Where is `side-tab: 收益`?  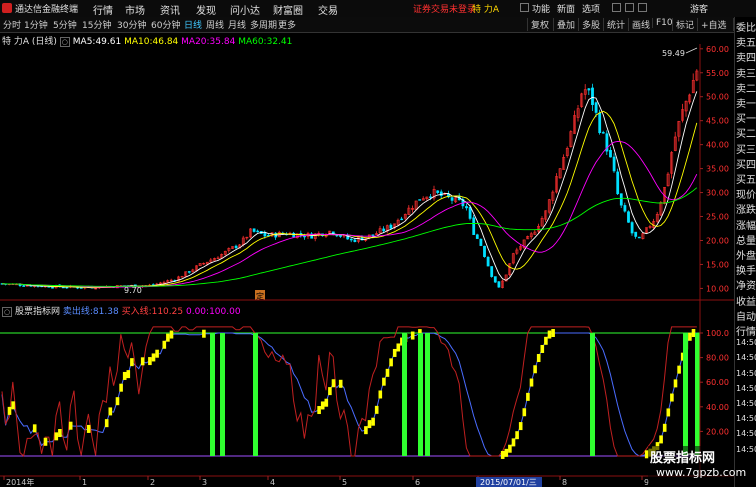
side-tab: 收益 is located at coordinates (746, 300).